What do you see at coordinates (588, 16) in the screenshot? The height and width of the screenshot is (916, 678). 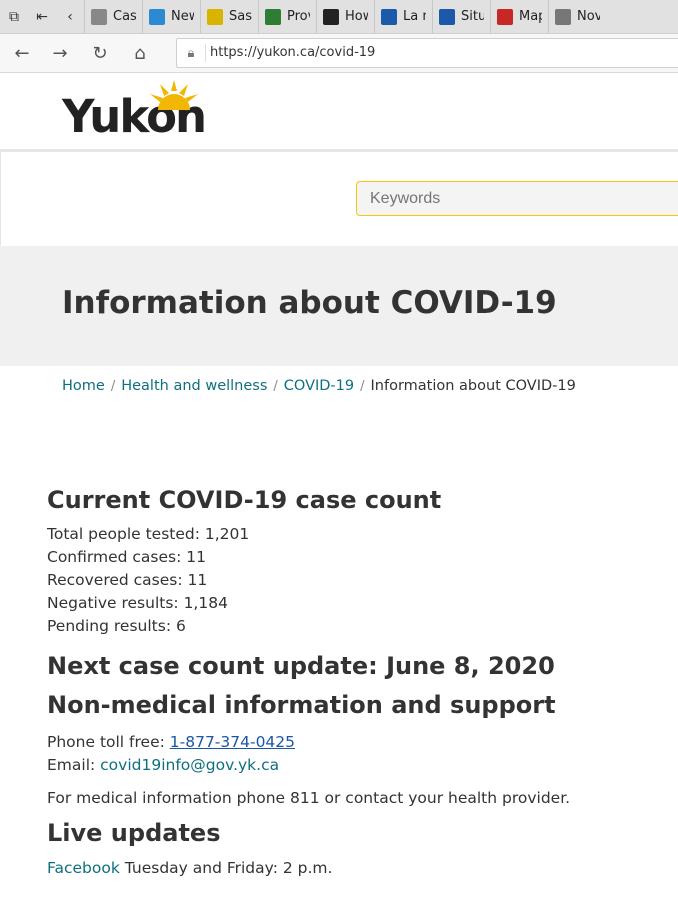 I see `browser-tab-label: Nov` at bounding box center [588, 16].